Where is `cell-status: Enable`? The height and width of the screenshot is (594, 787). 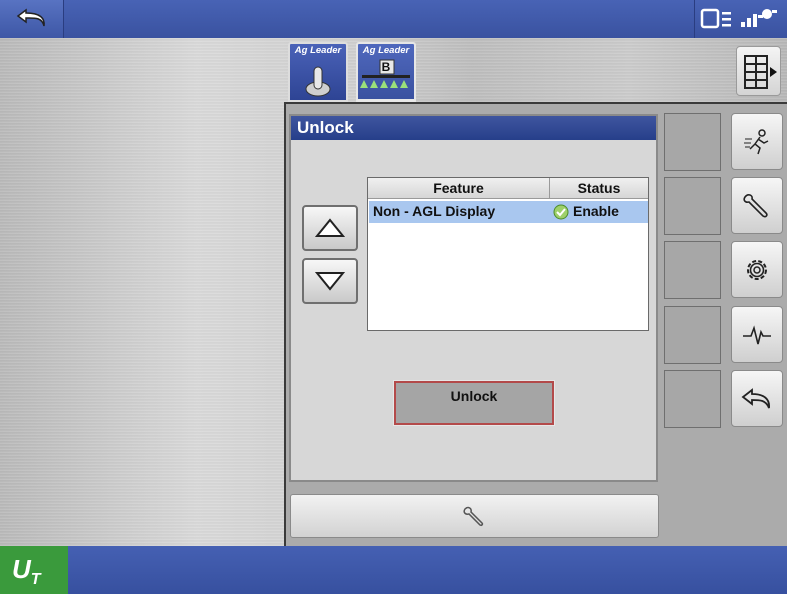
cell-status: Enable is located at coordinates (586, 212).